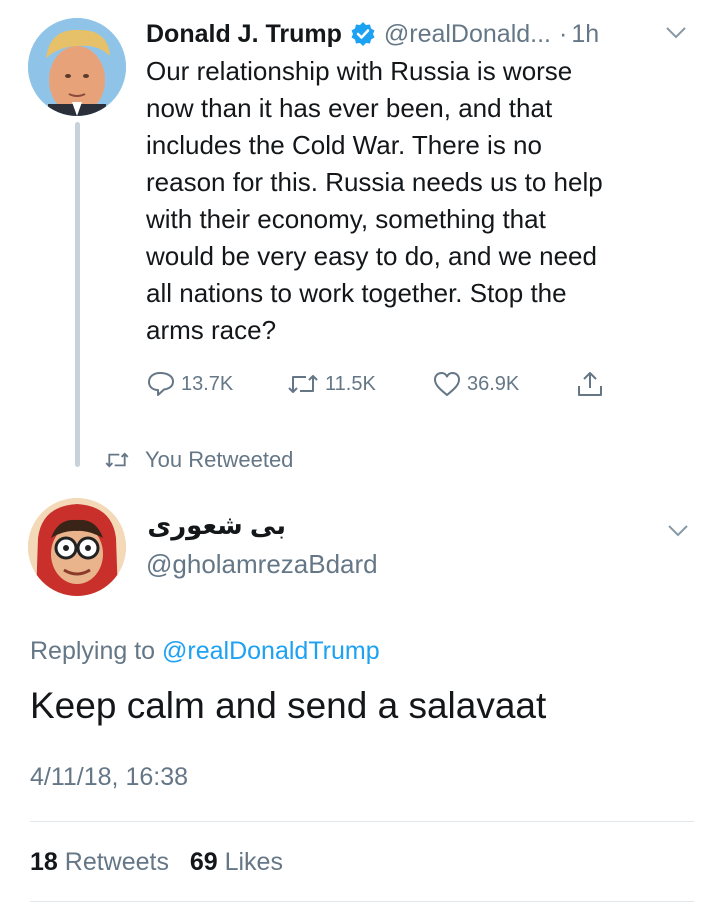  What do you see at coordinates (288, 705) in the screenshot?
I see `tweet-text: Keep calm and send a salavaat` at bounding box center [288, 705].